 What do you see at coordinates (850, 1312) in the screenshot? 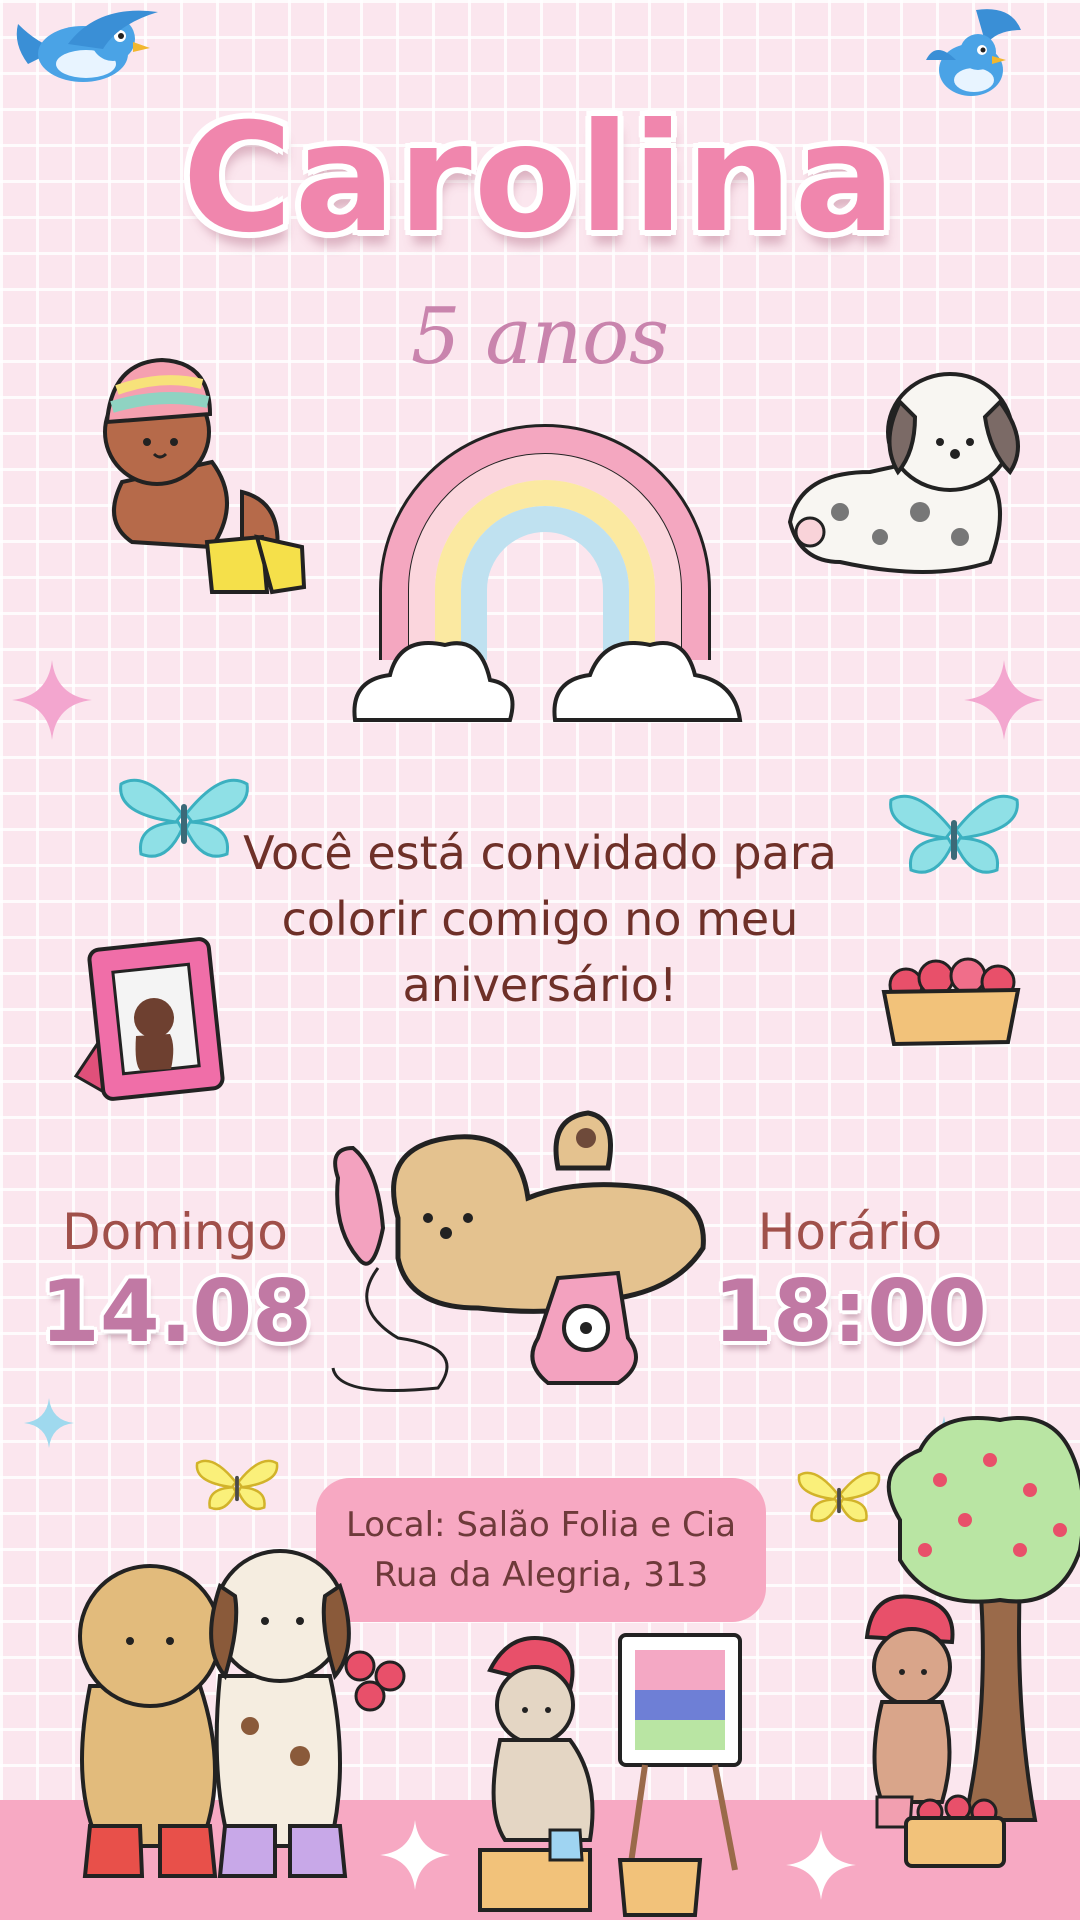
I see `party-time: 18:00` at bounding box center [850, 1312].